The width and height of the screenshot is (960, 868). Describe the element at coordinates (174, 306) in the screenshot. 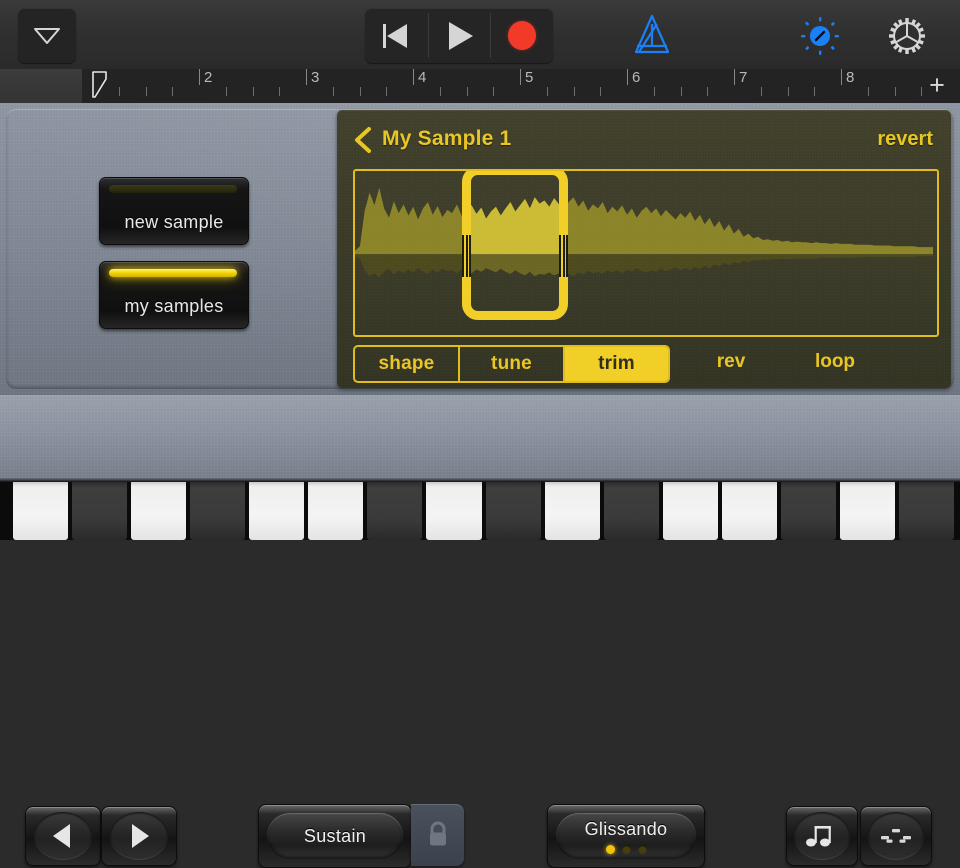

I see `my-samples-label: my samples` at that location.